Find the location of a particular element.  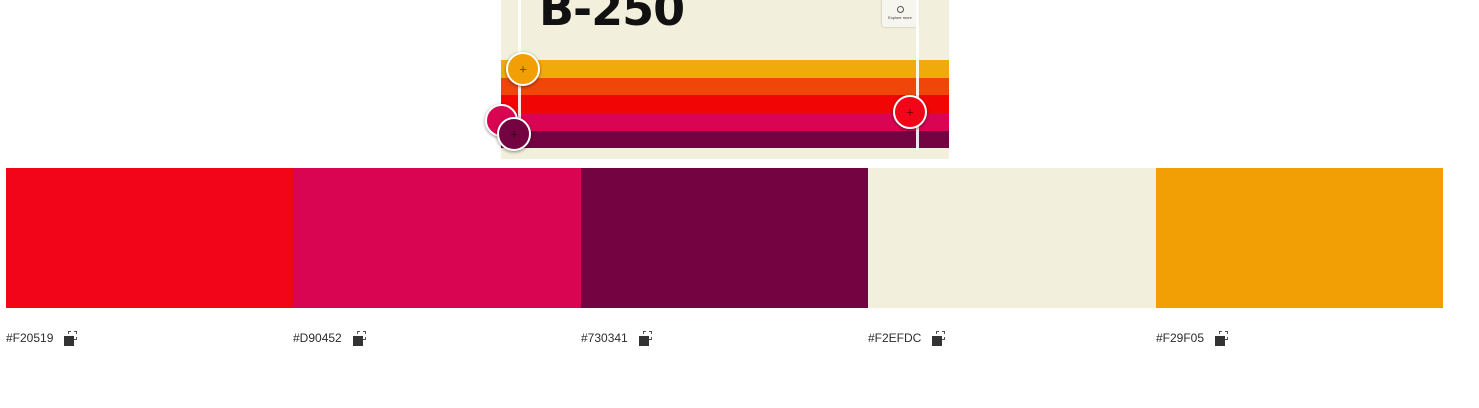

image-heading-text: B-250 is located at coordinates (612, 18).